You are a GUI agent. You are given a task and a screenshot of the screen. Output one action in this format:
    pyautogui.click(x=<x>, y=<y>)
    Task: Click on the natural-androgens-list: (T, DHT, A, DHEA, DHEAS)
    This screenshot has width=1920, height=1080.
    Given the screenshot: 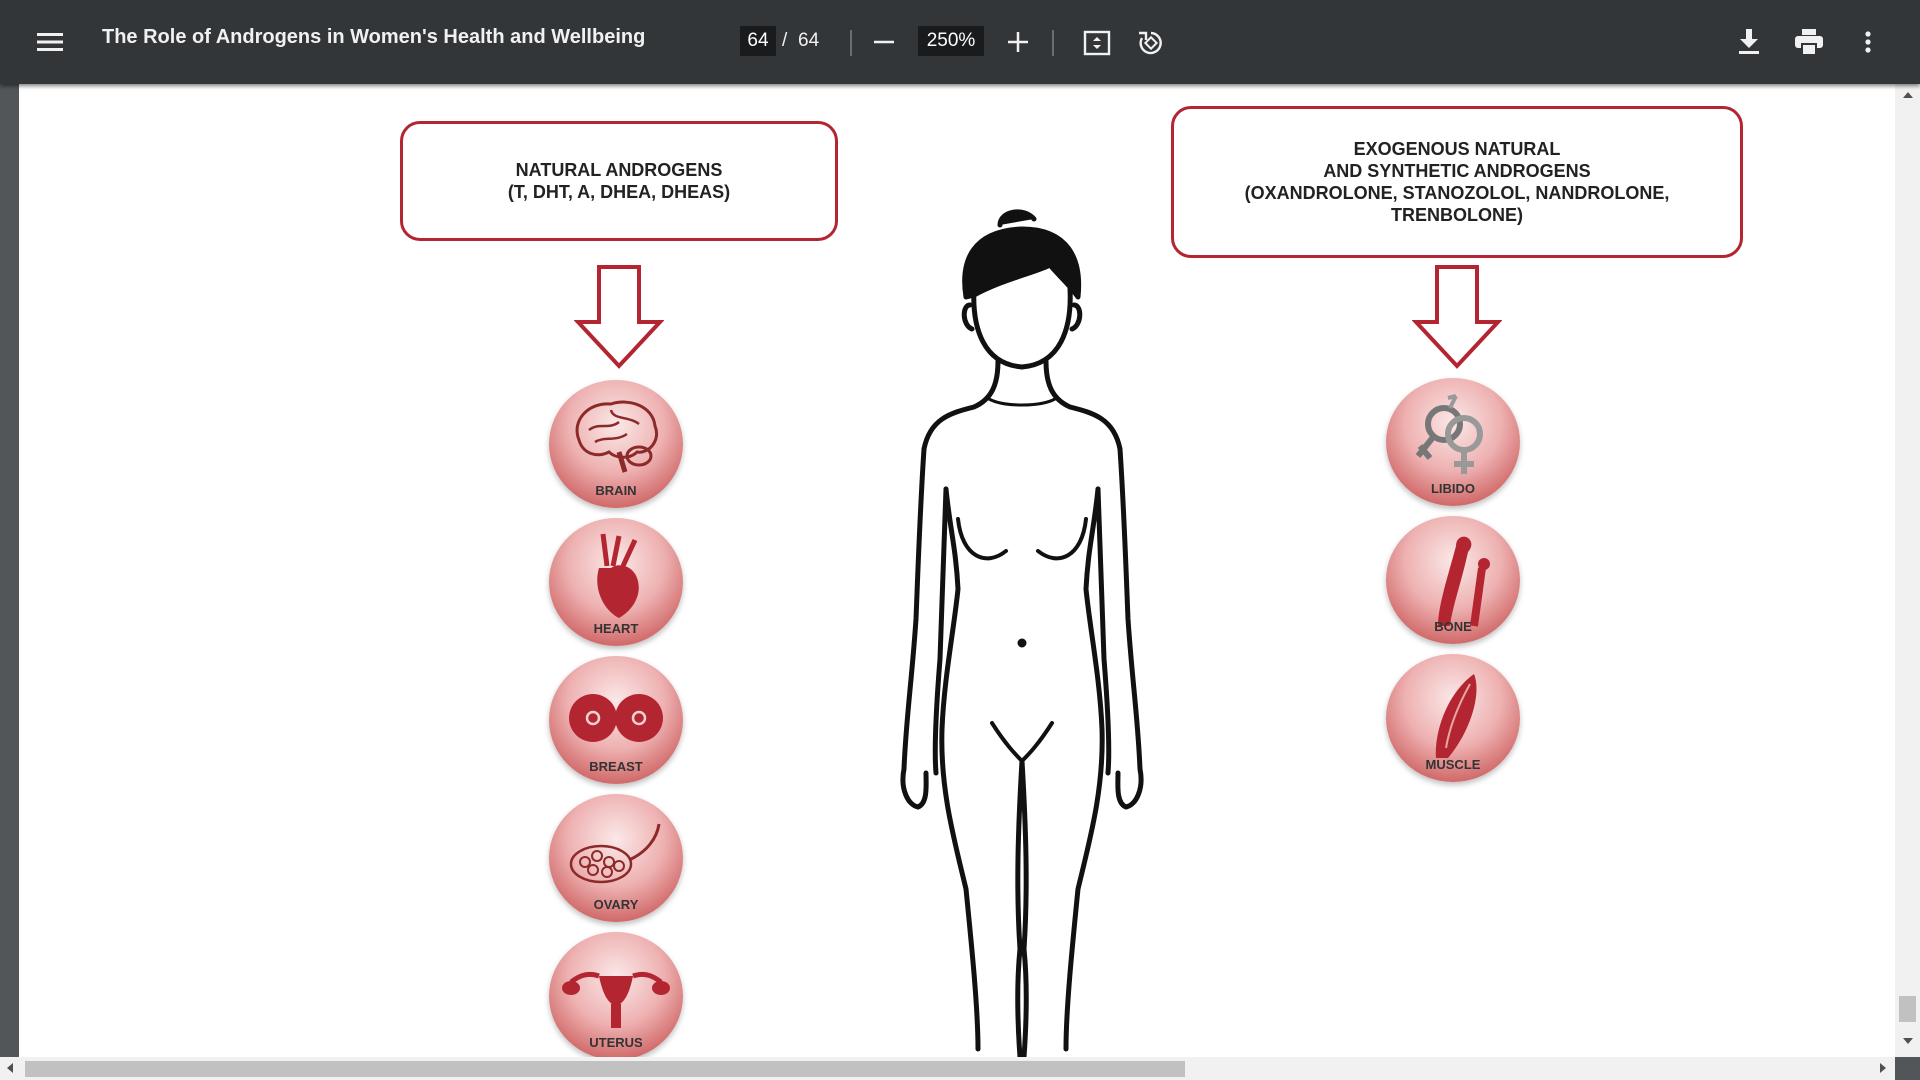 What is the action you would take?
    pyautogui.click(x=619, y=192)
    